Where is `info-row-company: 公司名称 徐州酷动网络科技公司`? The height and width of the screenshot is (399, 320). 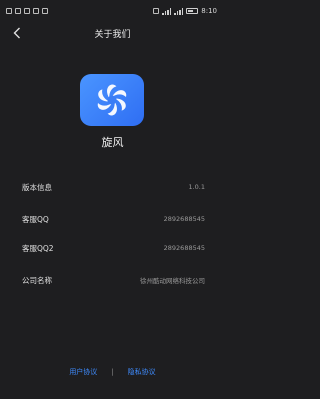
info-row-company: 公司名称 徐州酷动网络科技公司 is located at coordinates (113, 280).